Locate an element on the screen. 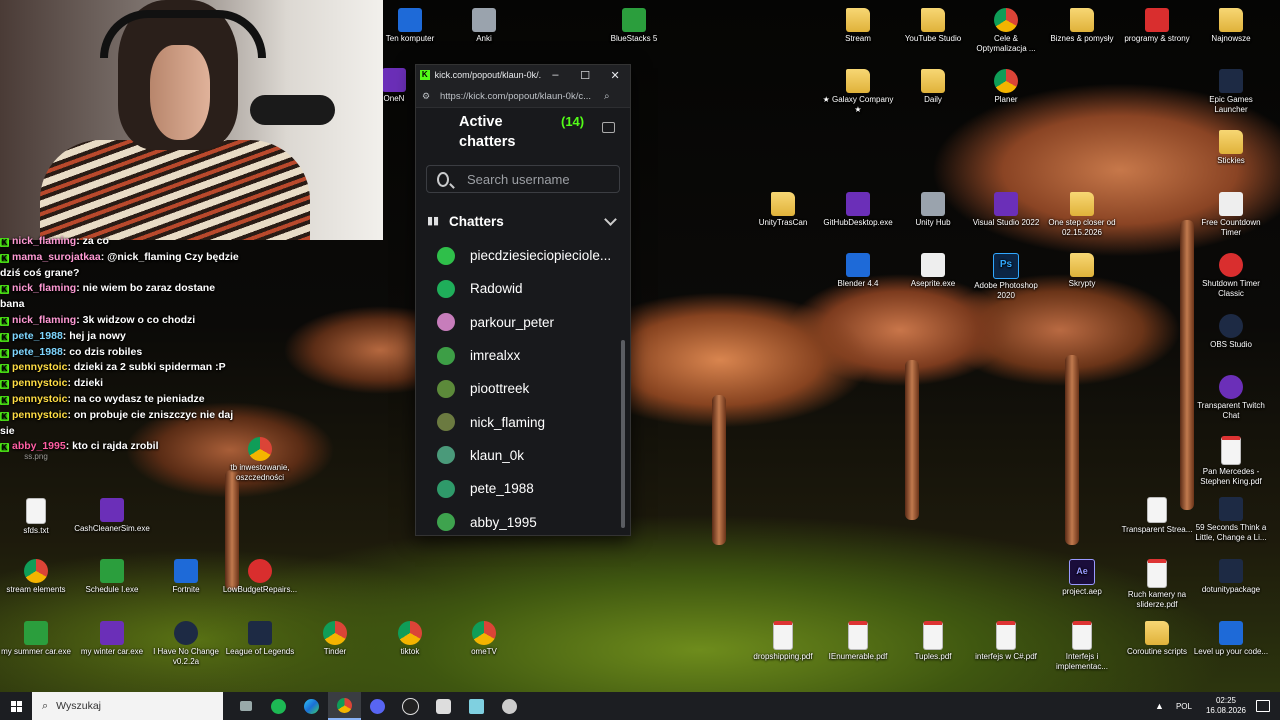  chatter-row: nick_flaming is located at coordinates (523, 421).